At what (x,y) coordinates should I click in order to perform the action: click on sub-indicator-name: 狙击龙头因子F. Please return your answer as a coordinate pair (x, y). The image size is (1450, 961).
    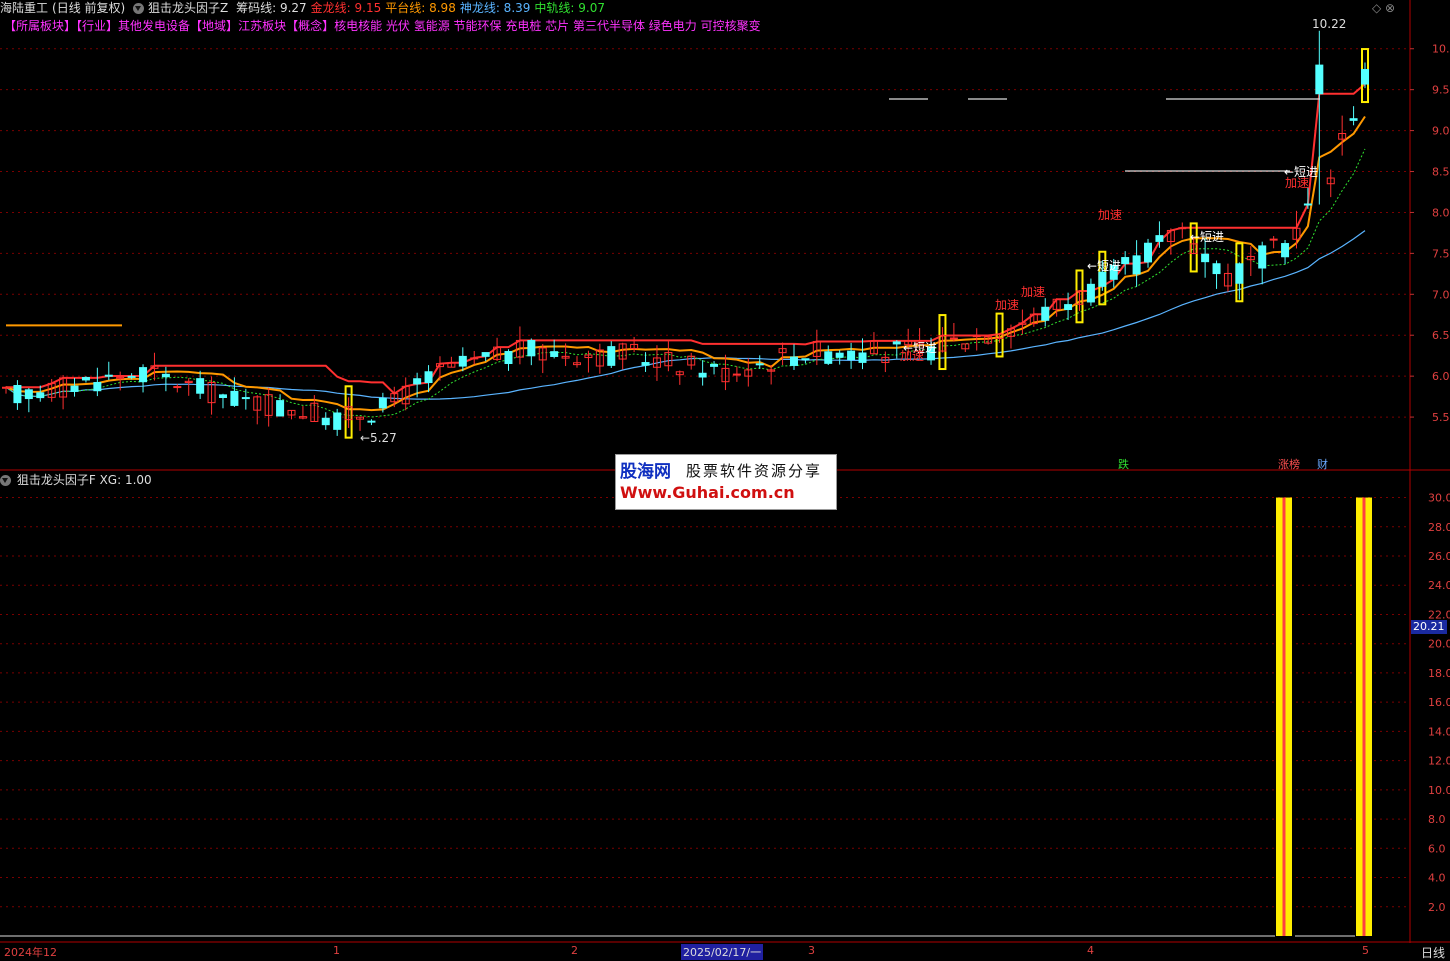
    Looking at the image, I should click on (56, 480).